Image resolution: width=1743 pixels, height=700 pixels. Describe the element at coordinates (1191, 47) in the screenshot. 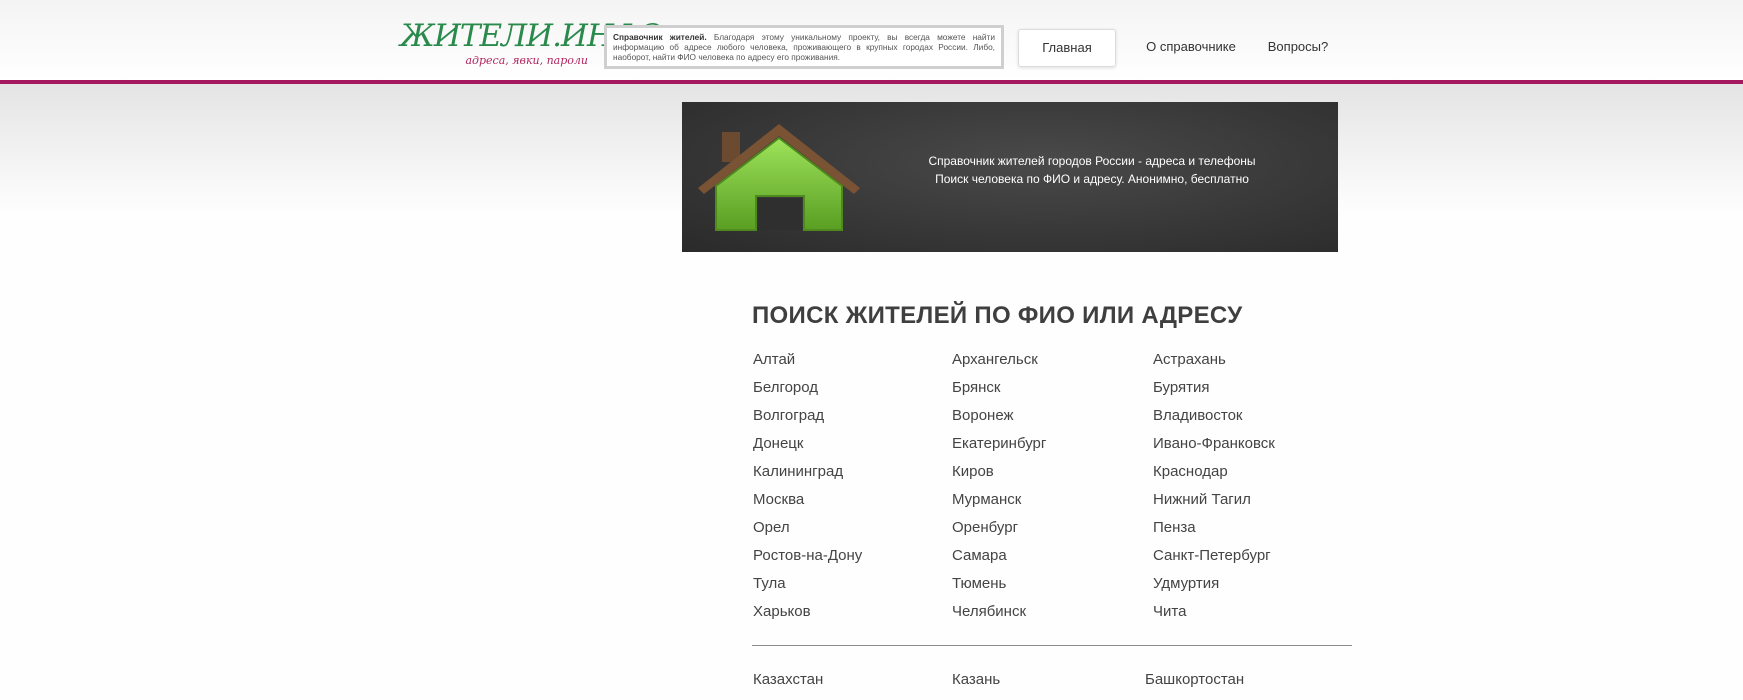

I see `nav-about-link: О справочнике` at that location.